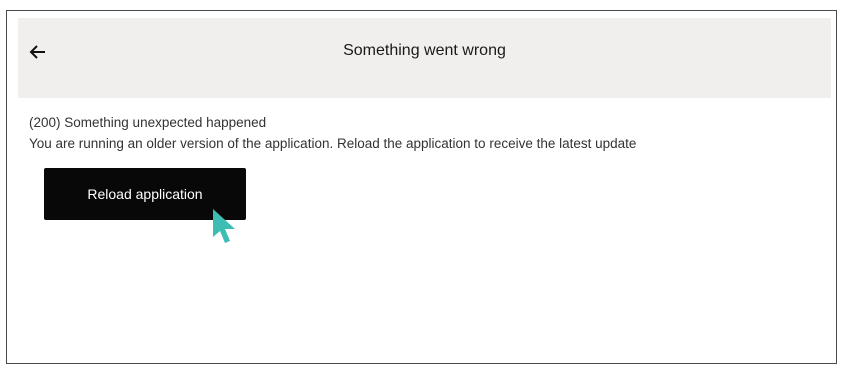 Image resolution: width=845 pixels, height=379 pixels. I want to click on error-code-message: (200) Something unexpected happened, so click(148, 122).